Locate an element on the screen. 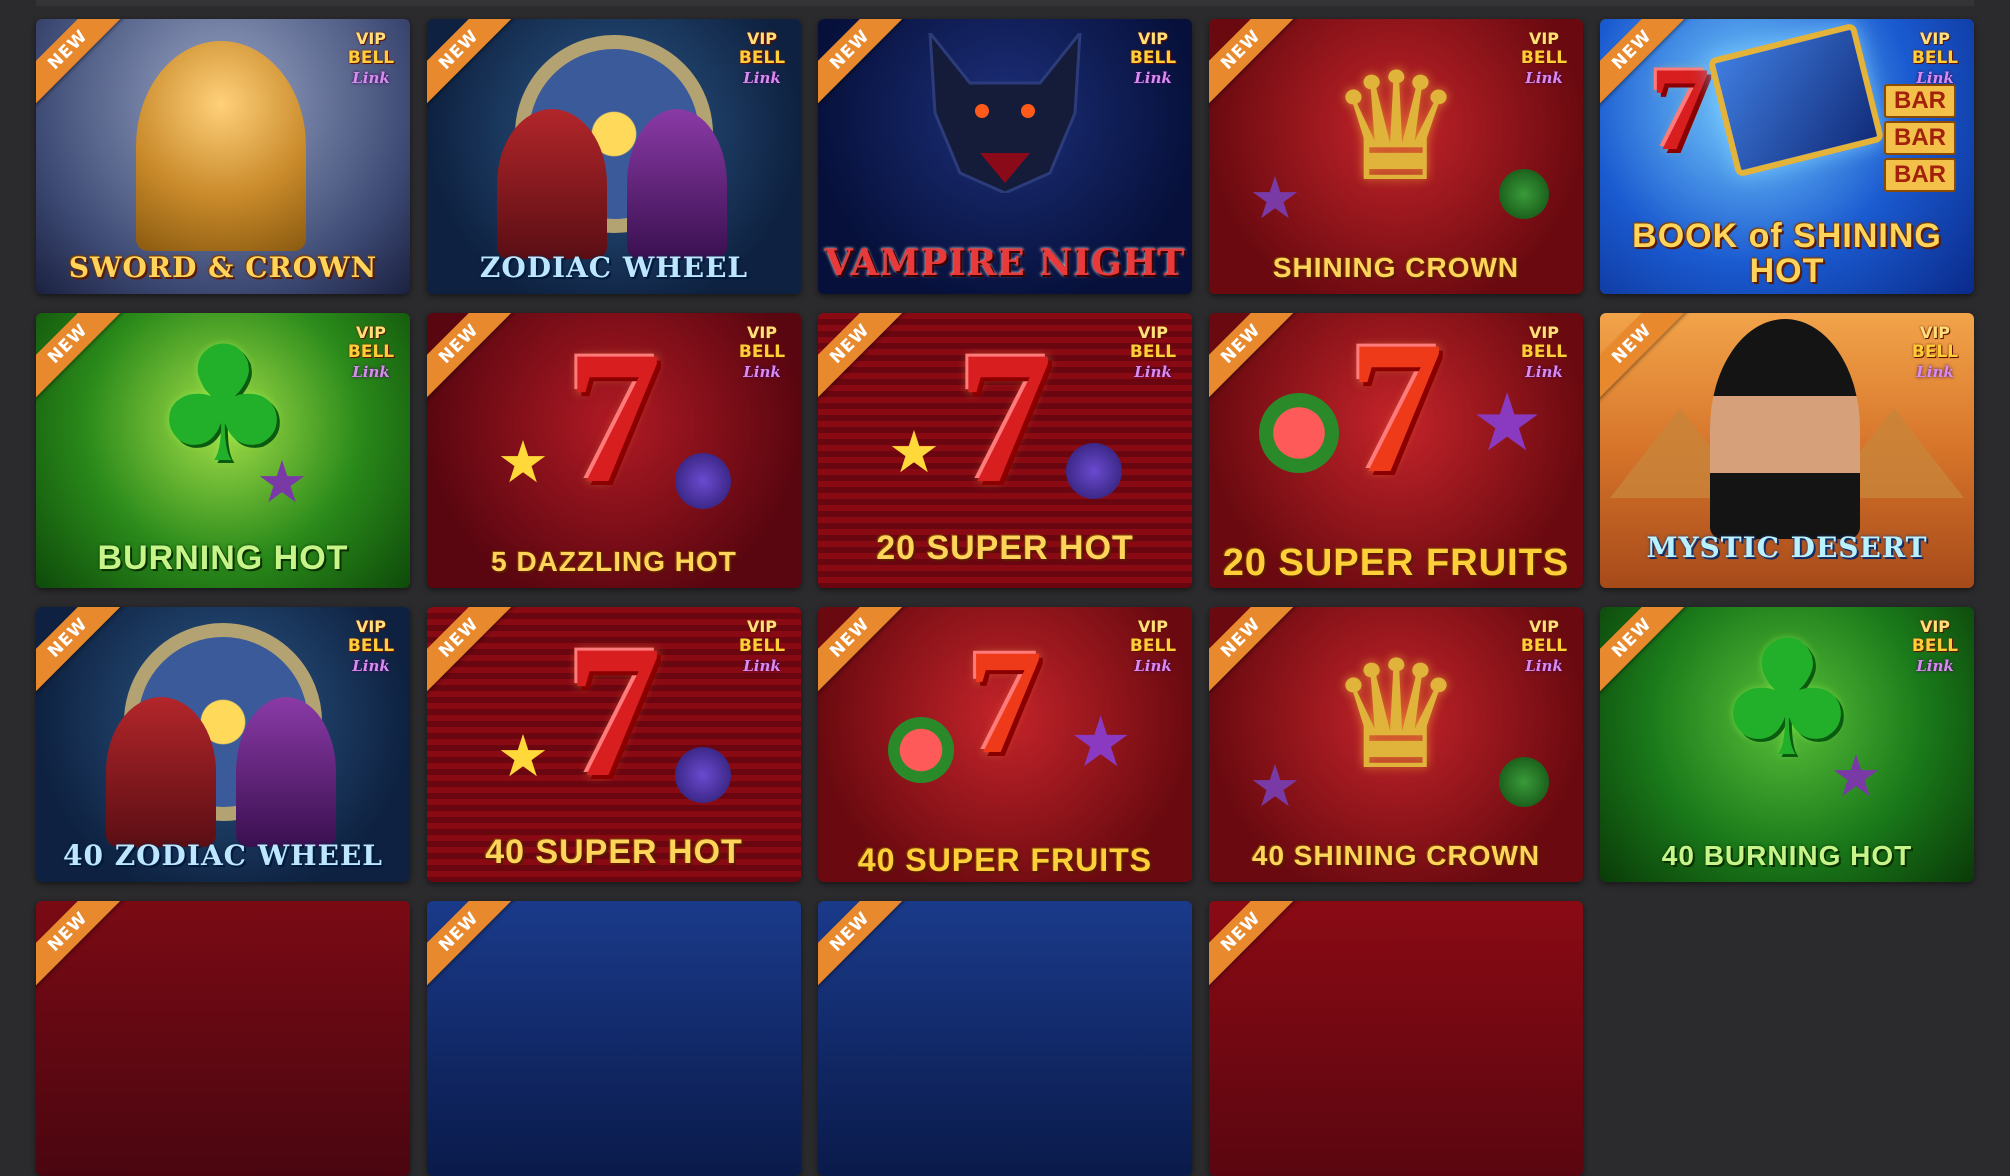 The width and height of the screenshot is (2010, 1176). game-title: 40 SUPER HOT is located at coordinates (614, 852).